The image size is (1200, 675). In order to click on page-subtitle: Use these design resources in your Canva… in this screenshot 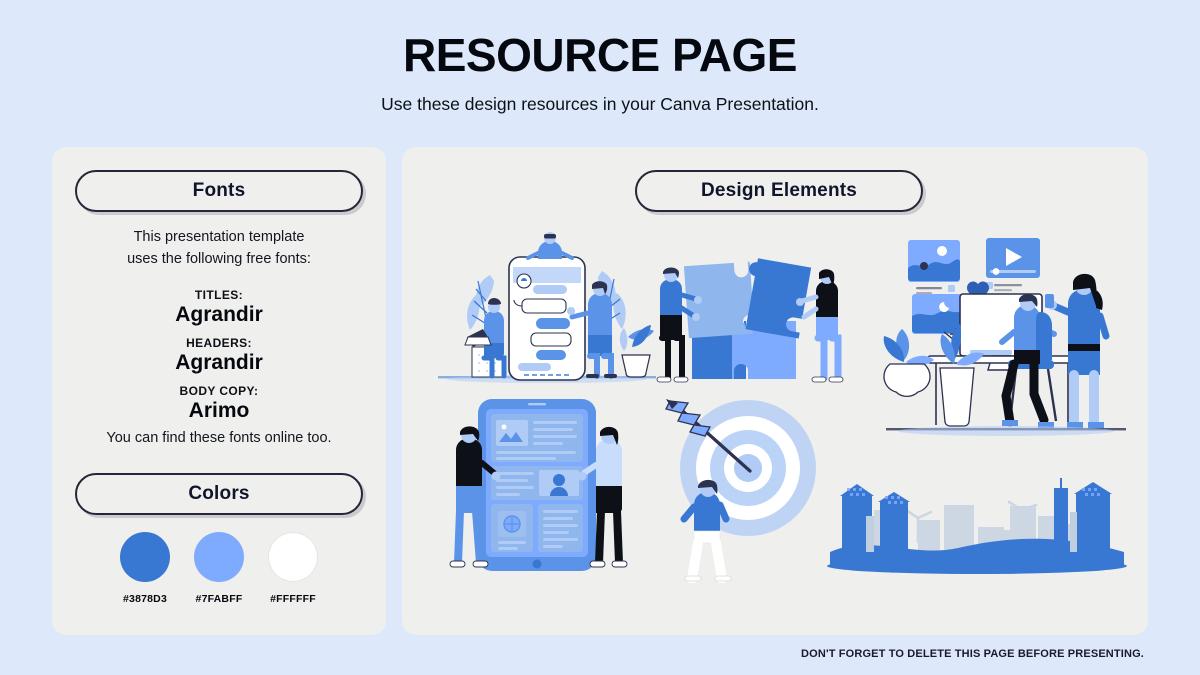, I will do `click(600, 104)`.